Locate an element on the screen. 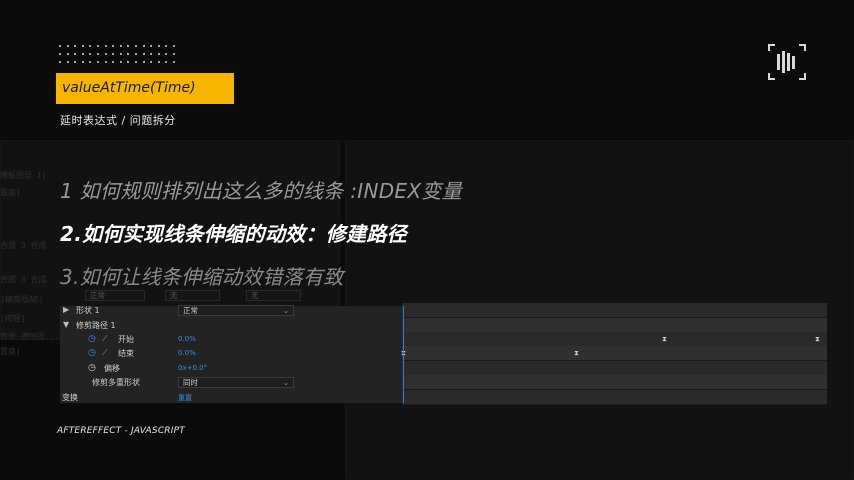 This screenshot has width=854, height=480. collapse-triangle-icon: ▶ is located at coordinates (66, 309).